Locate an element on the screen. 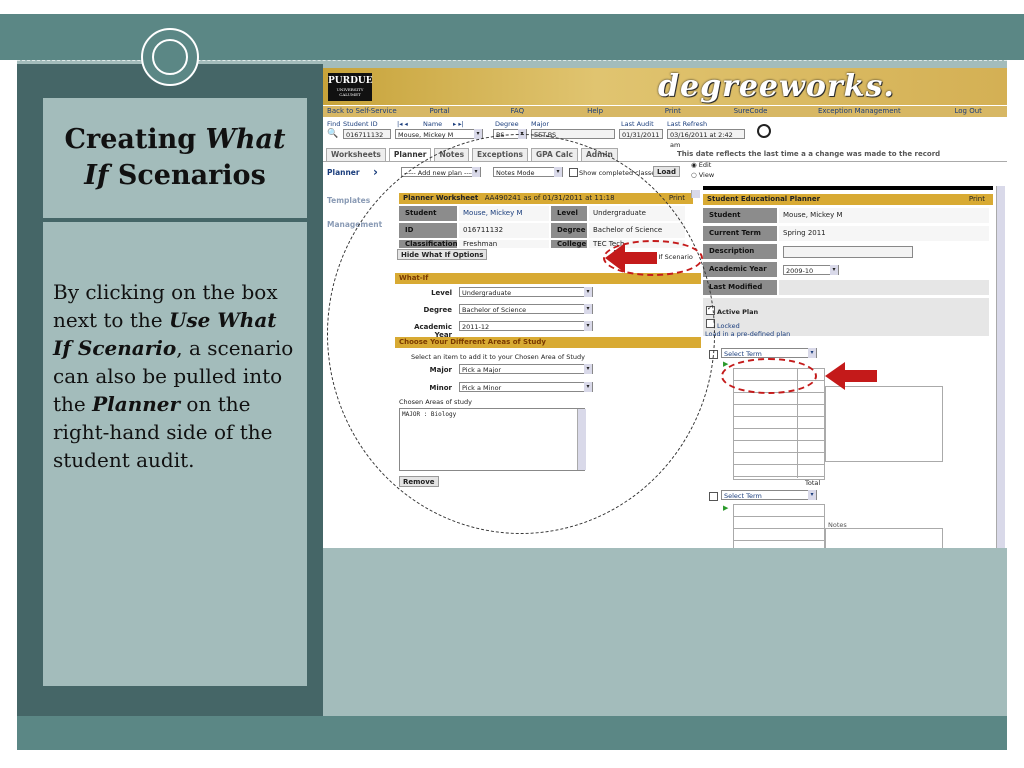  slide-bottom-band is located at coordinates (512, 733).